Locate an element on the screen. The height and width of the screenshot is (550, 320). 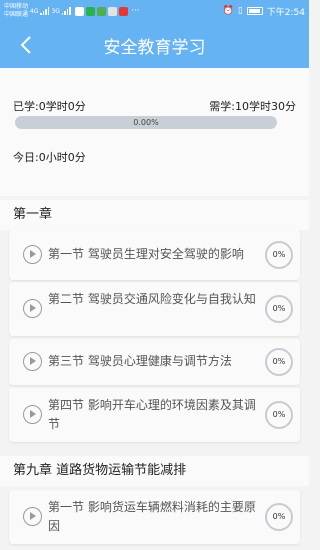
chapter-header: 第九章 道路货物运输节能减排 is located at coordinates (154, 471).